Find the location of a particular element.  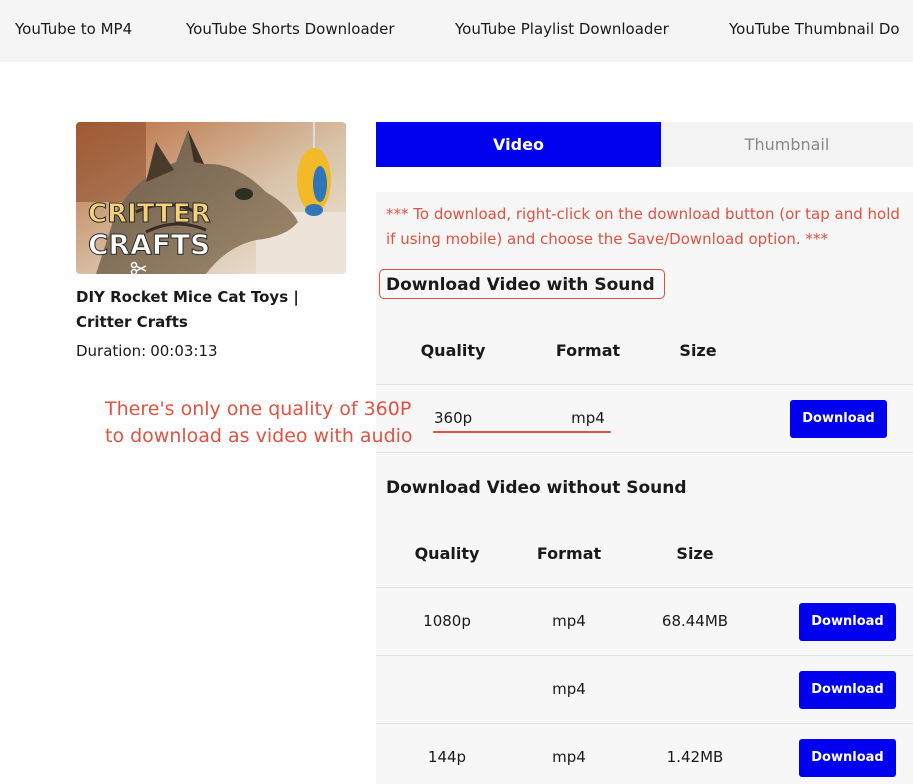

cell-quality: 144p is located at coordinates (447, 757).